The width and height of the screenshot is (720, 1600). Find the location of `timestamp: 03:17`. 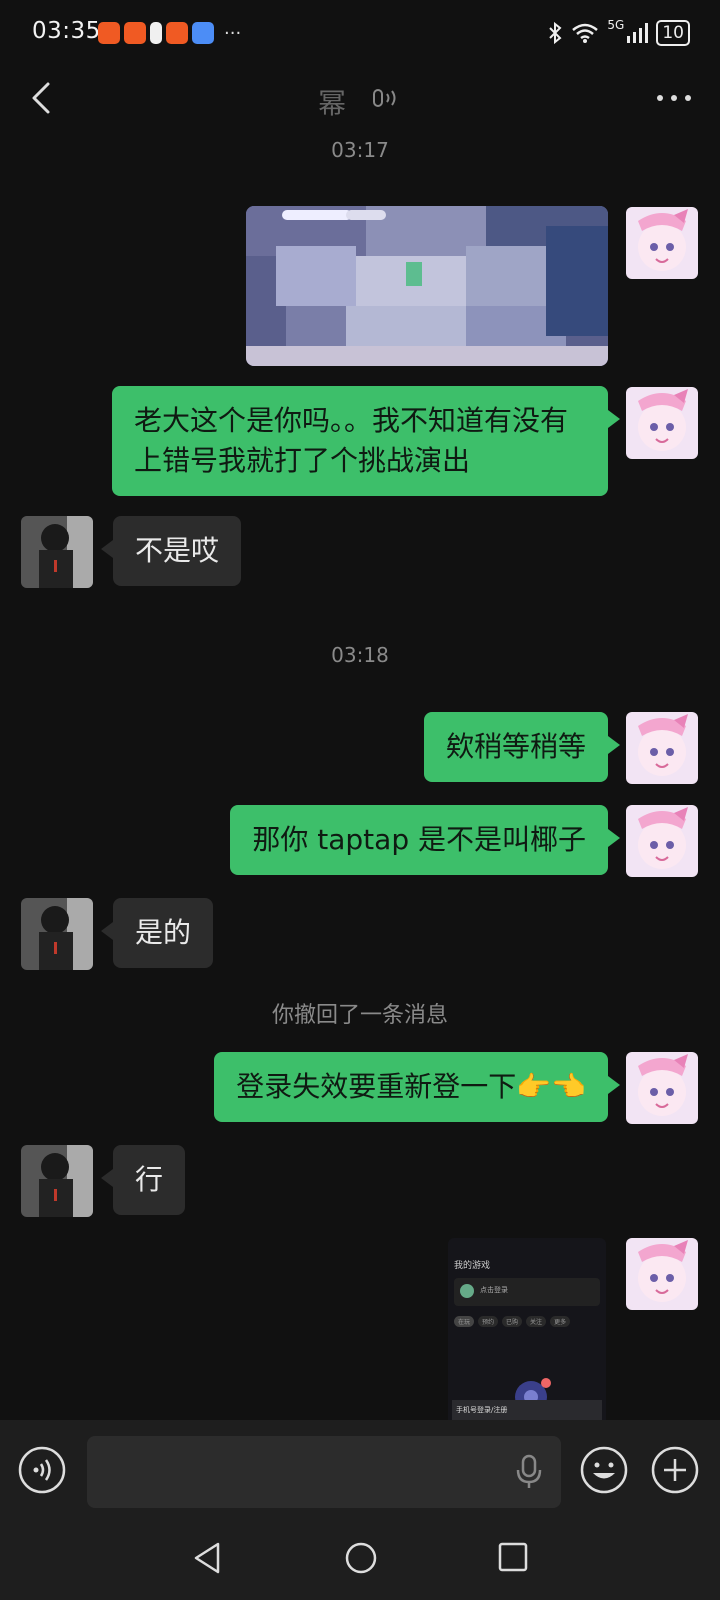

timestamp: 03:17 is located at coordinates (360, 150).